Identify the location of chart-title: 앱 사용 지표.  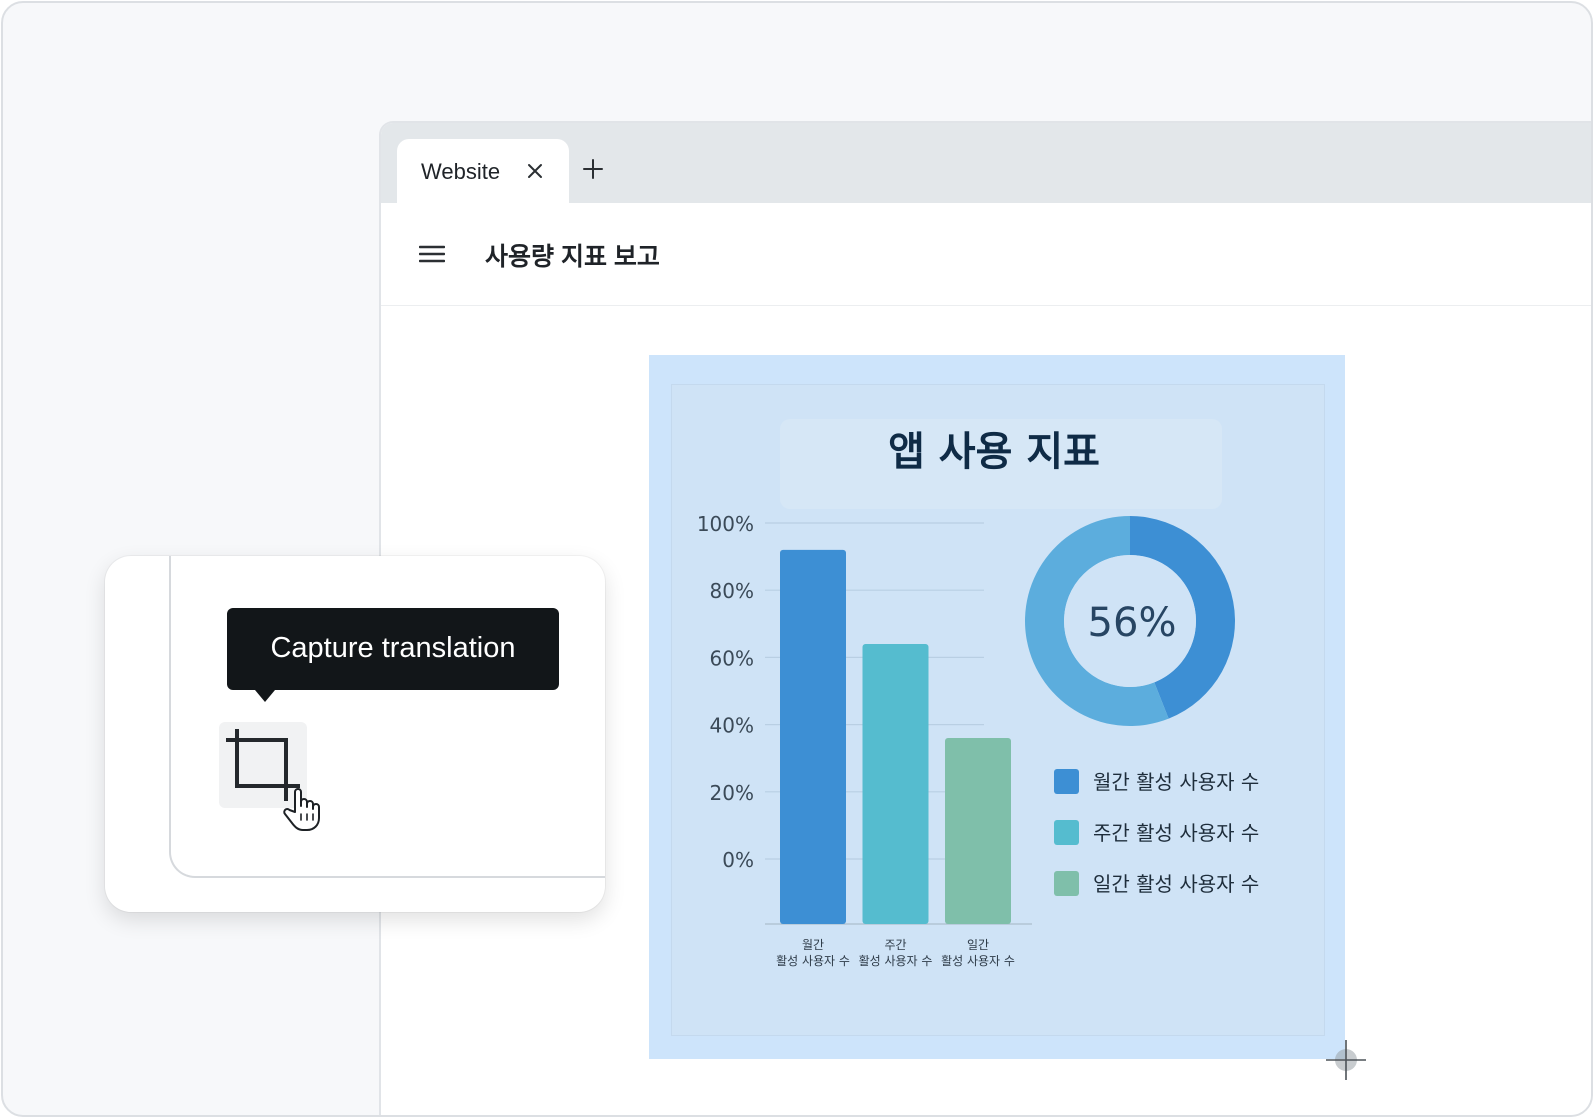
(994, 452).